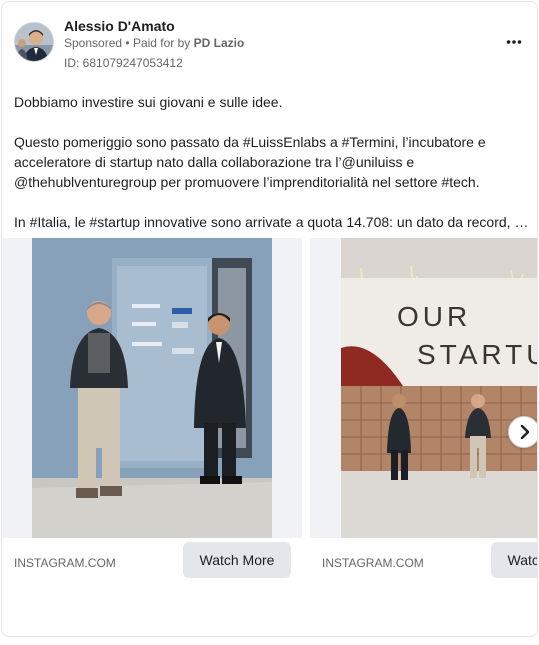  What do you see at coordinates (161, 43) in the screenshot?
I see `paid-for-prefix: Paid for by` at bounding box center [161, 43].